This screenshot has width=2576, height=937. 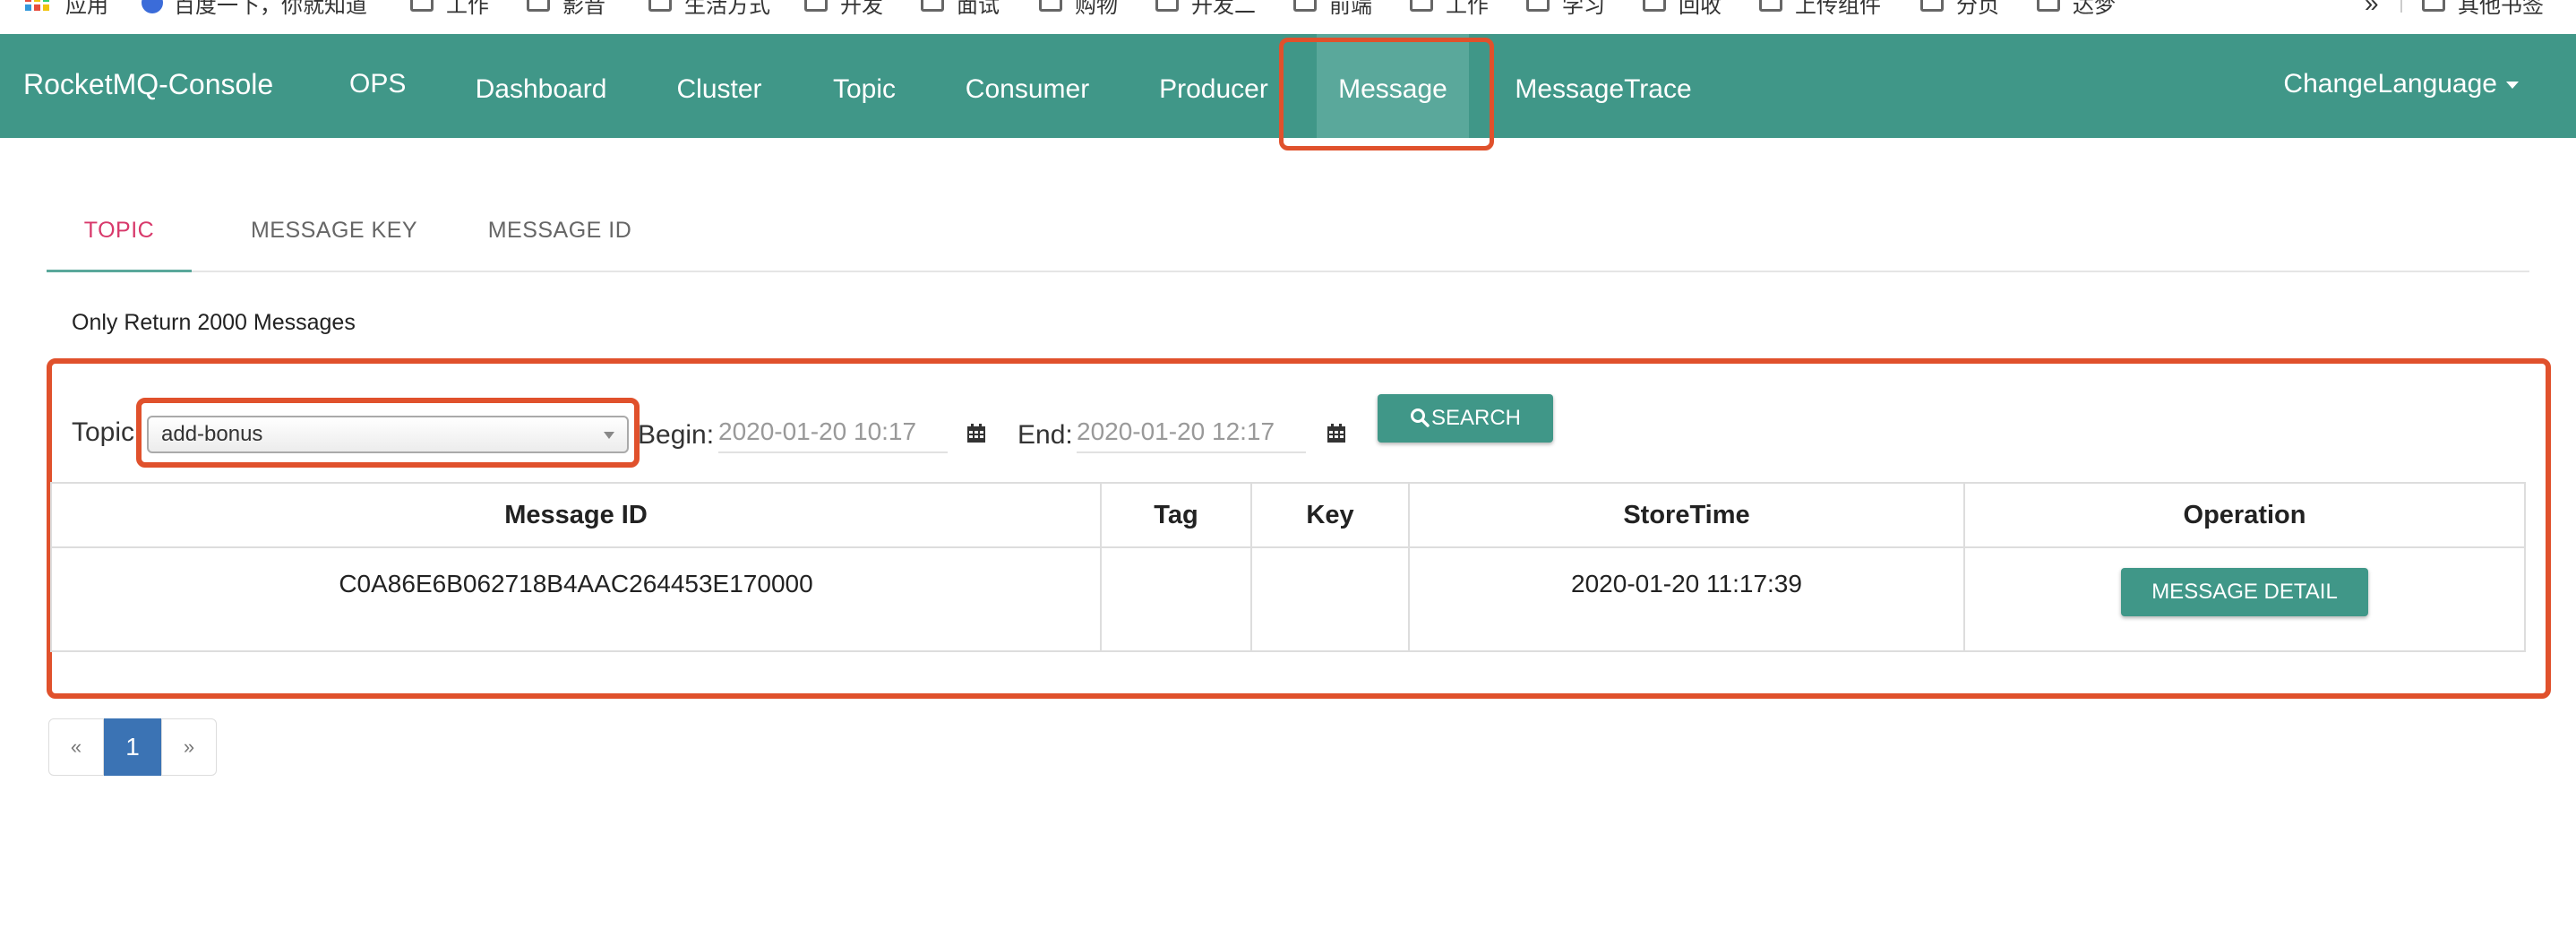 I want to click on tab-topic: TOPIC, so click(x=119, y=229).